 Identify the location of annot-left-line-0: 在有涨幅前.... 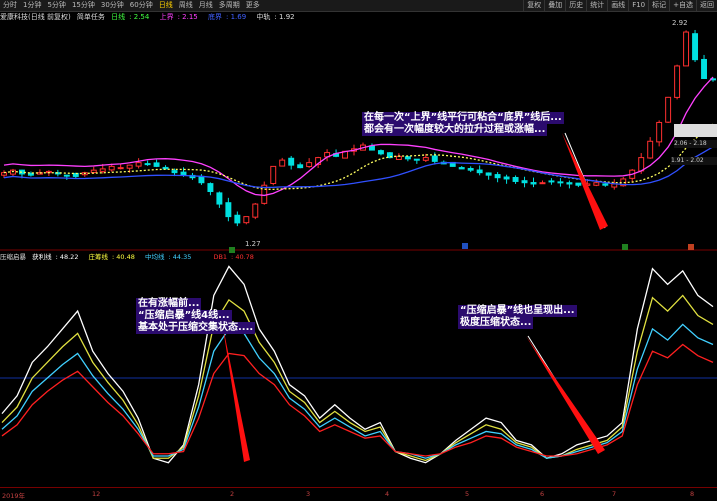
(169, 304).